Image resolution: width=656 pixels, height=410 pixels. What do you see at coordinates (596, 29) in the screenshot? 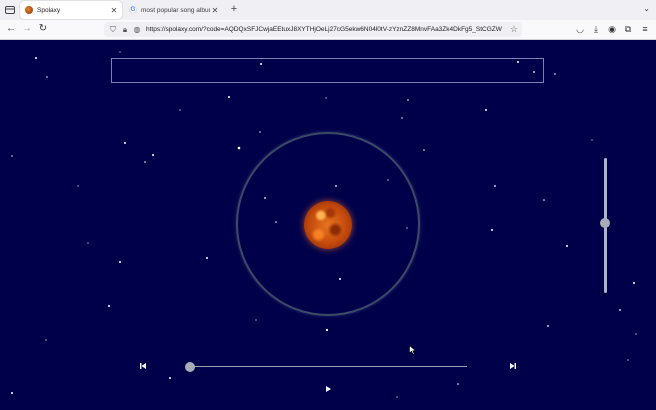
I see `download-icon: ⤓` at bounding box center [596, 29].